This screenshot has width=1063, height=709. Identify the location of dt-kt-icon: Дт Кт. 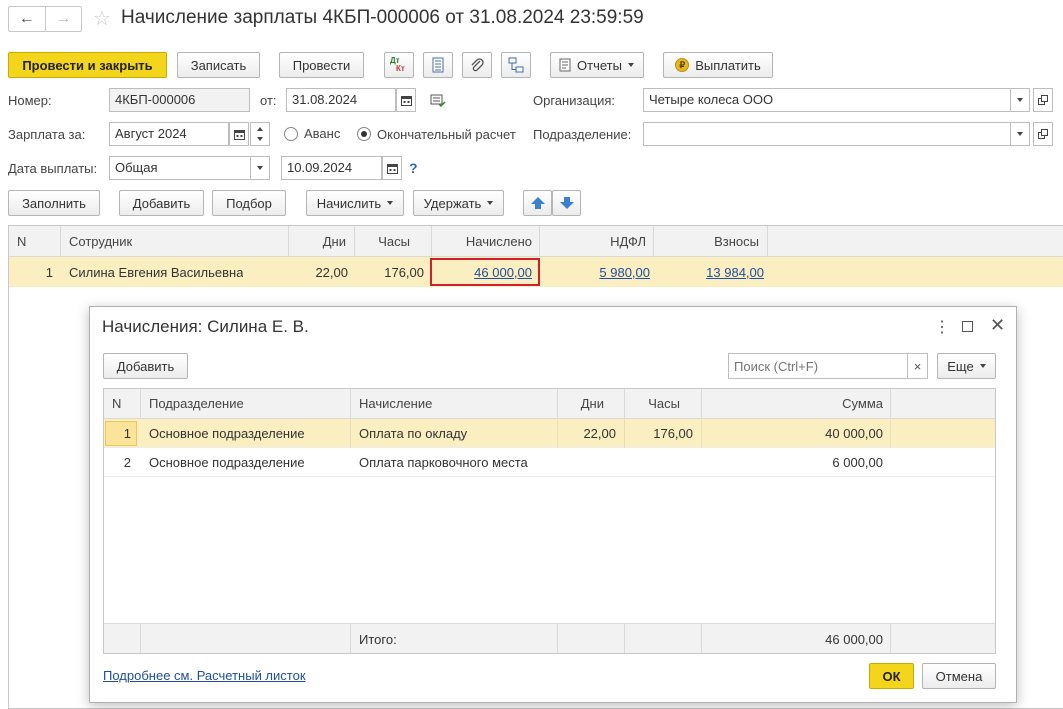
(397, 64).